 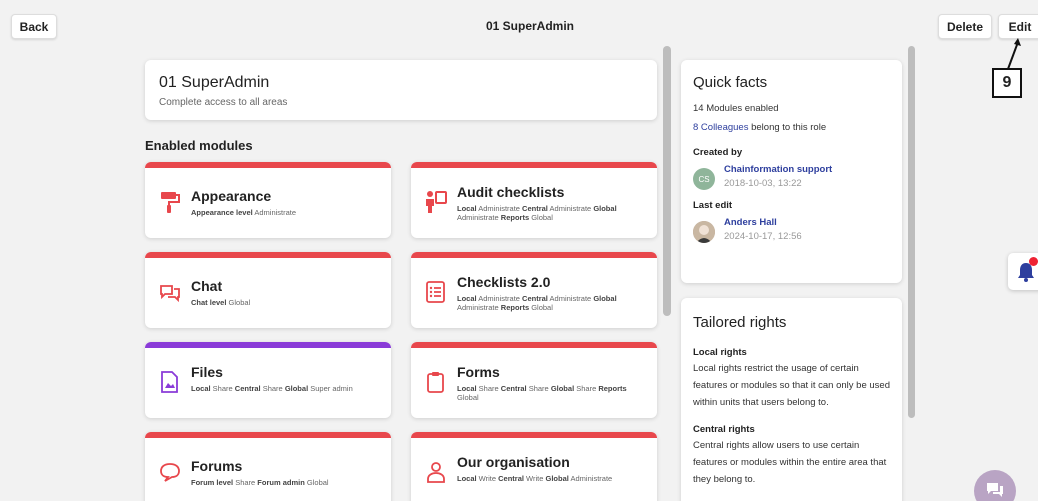 I want to click on module-title: Chat, so click(x=207, y=286).